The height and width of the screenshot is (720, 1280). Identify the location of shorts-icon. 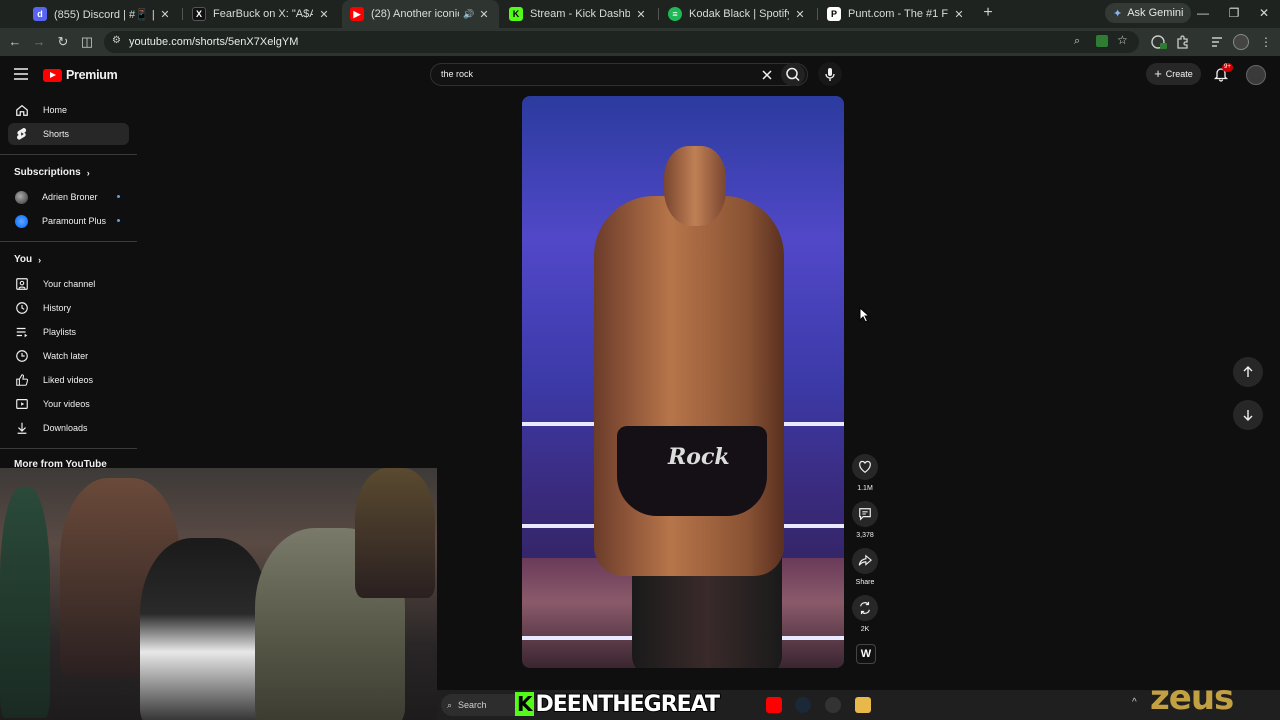
(22, 133).